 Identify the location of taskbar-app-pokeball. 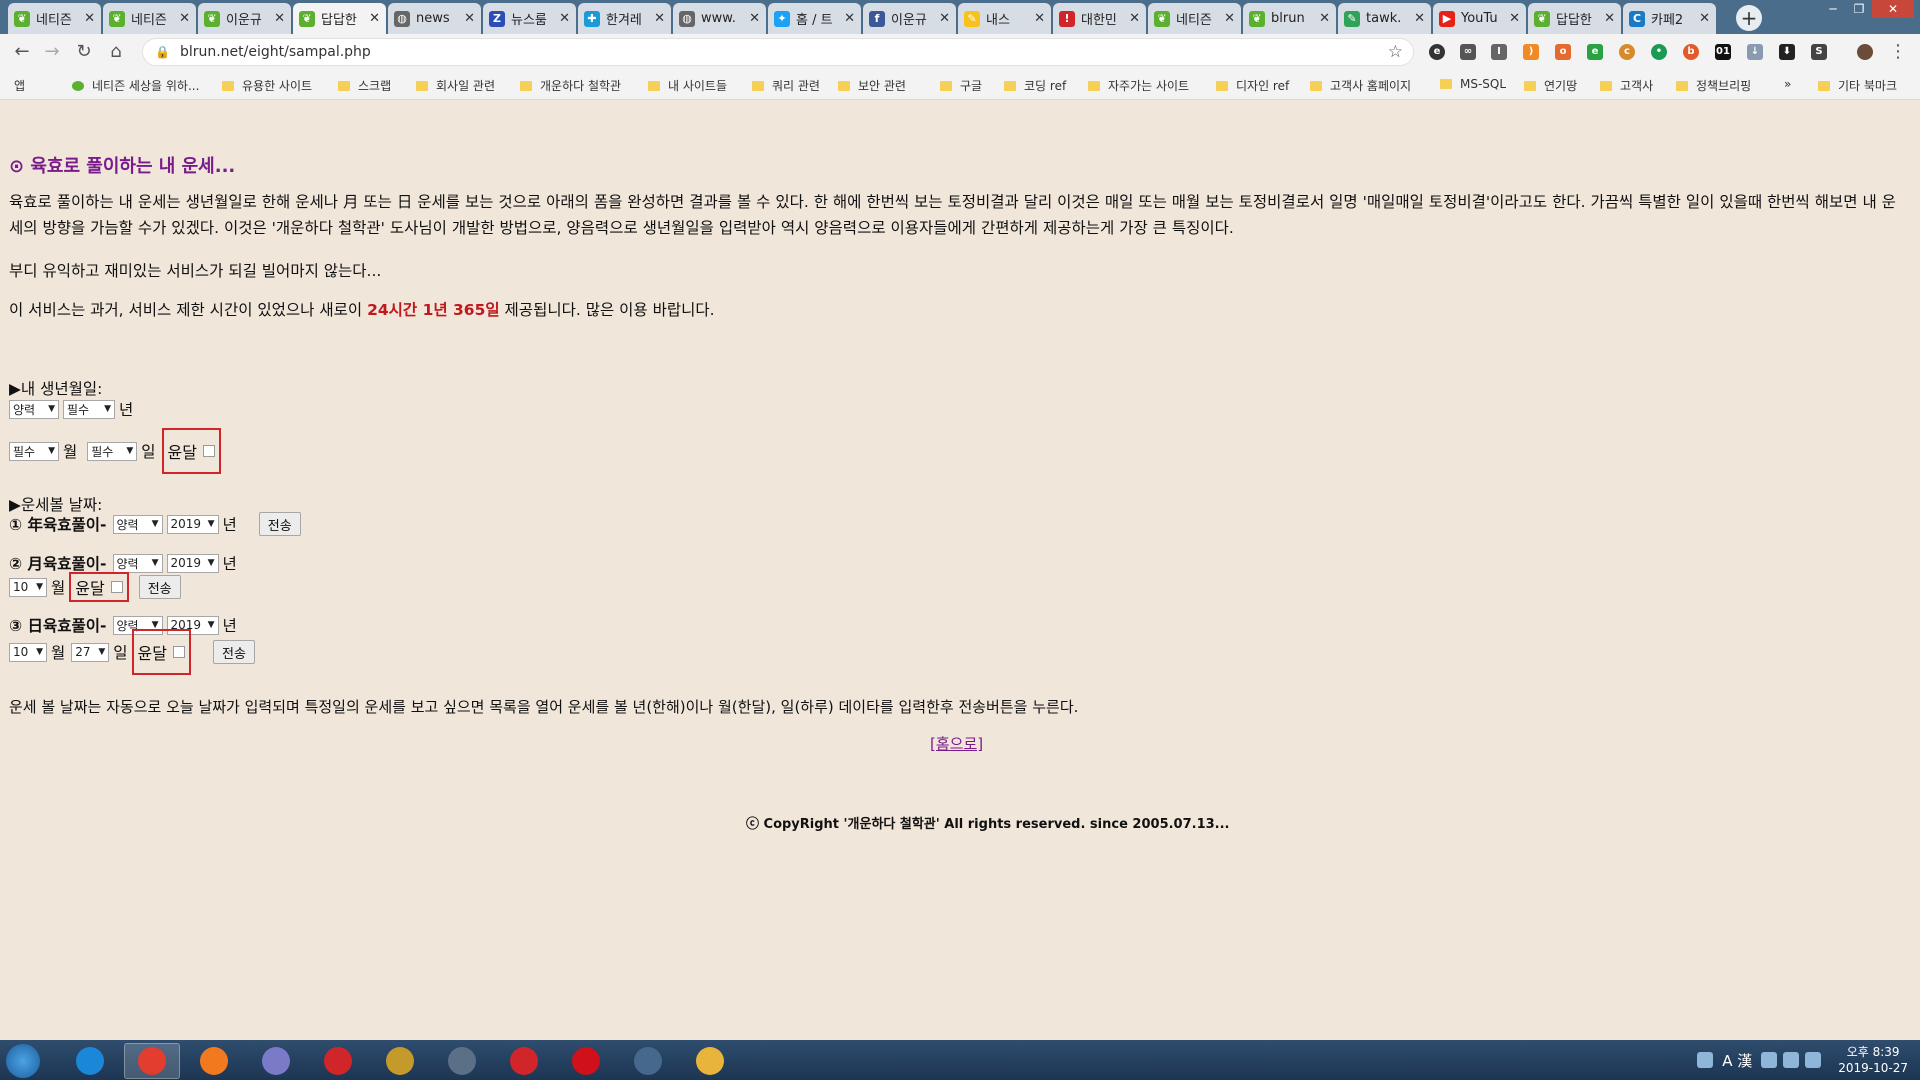
(524, 1061).